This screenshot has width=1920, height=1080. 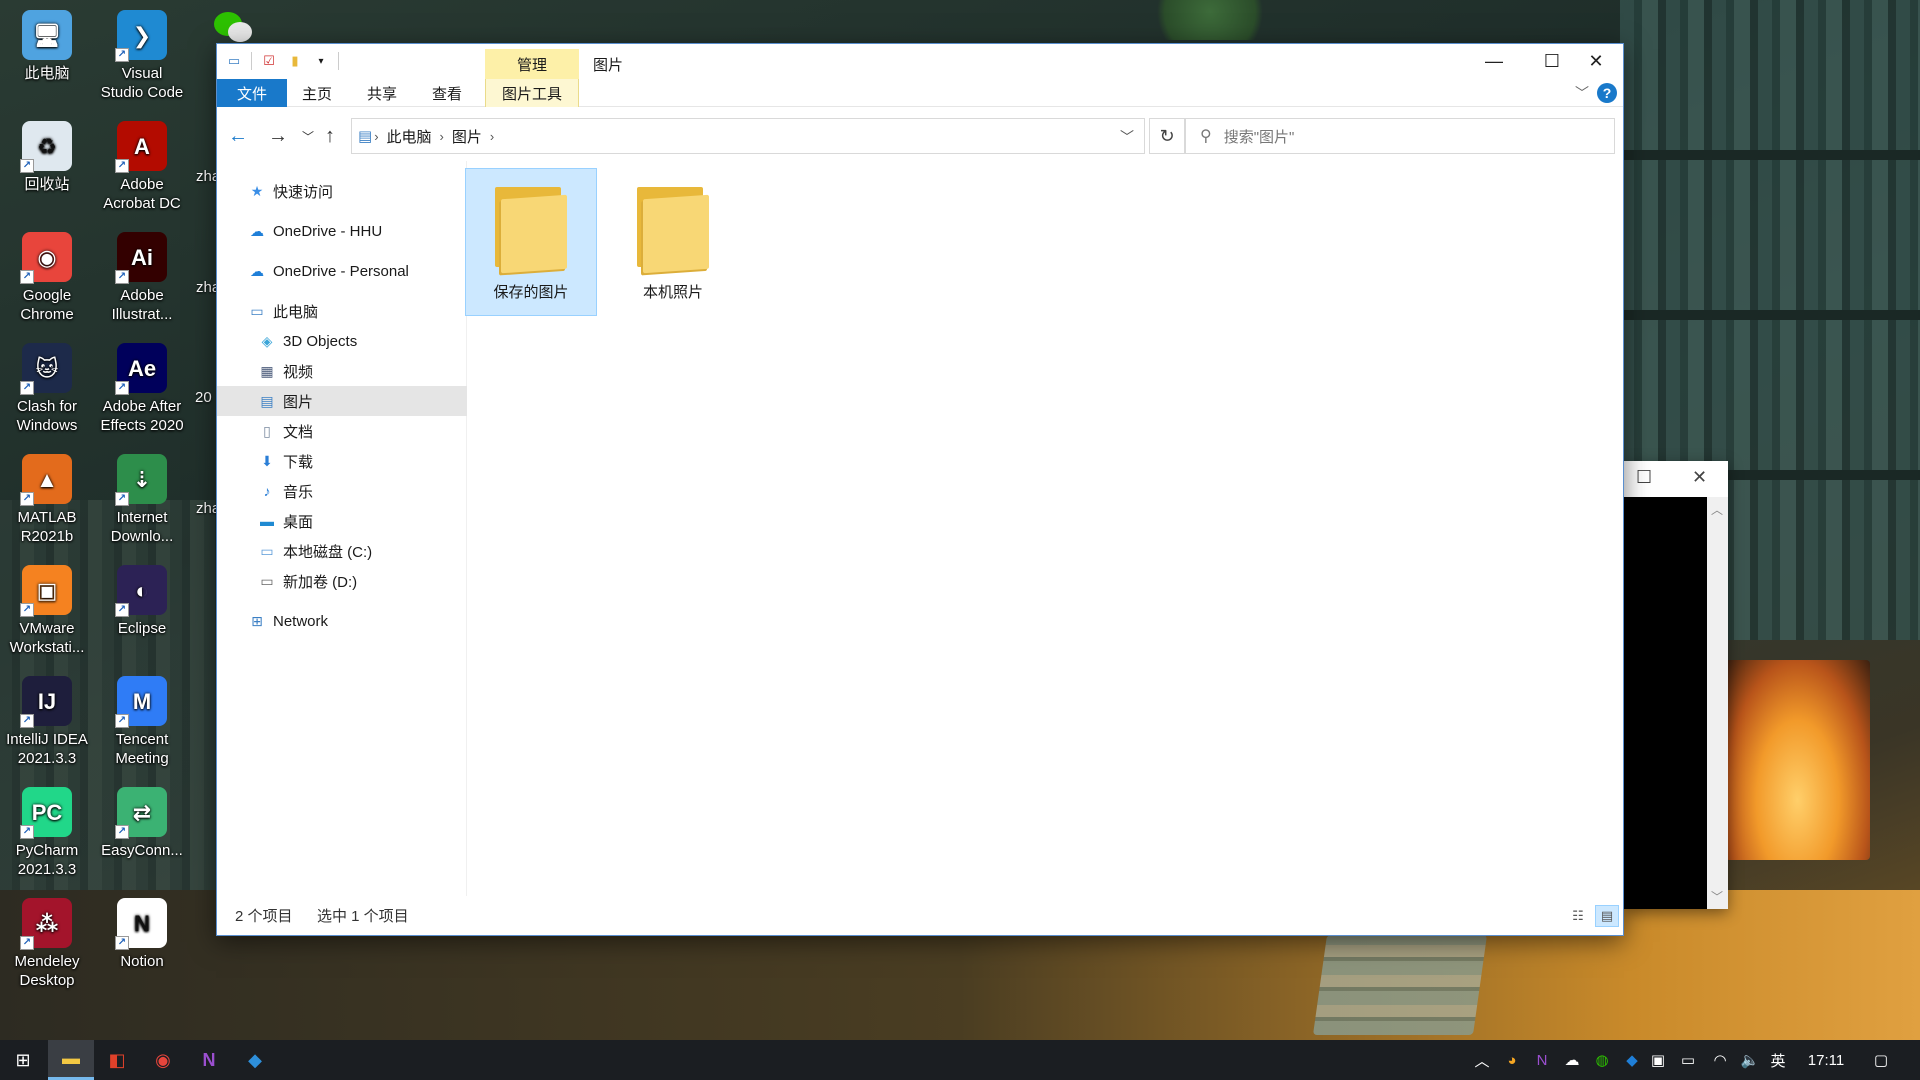 I want to click on office-icon: ◧, so click(x=117, y=1060).